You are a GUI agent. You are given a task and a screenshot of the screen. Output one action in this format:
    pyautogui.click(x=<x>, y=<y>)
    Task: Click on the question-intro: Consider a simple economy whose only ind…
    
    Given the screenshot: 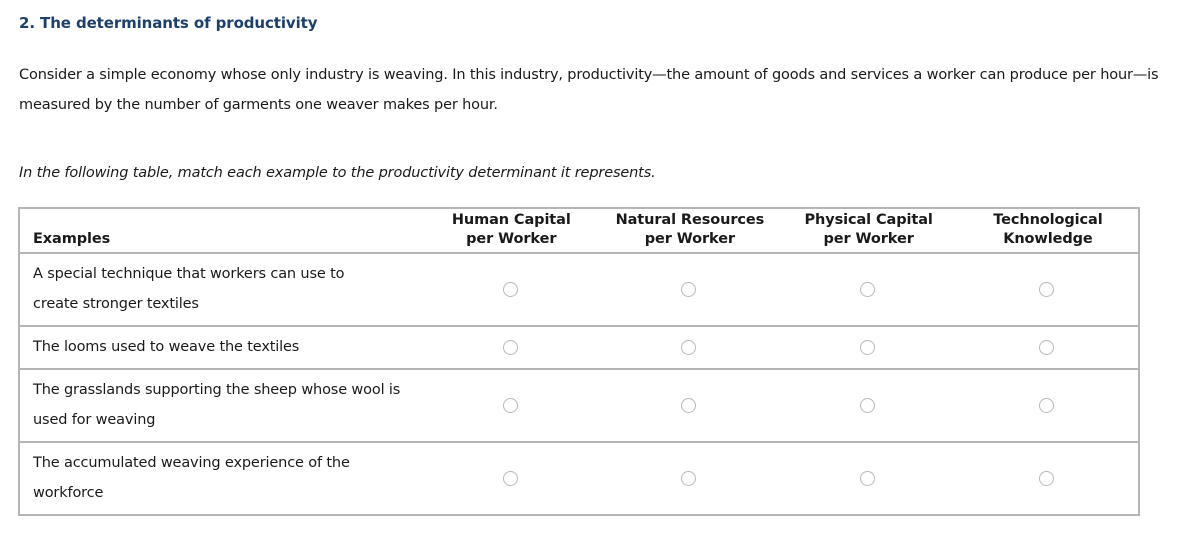 What is the action you would take?
    pyautogui.click(x=589, y=90)
    